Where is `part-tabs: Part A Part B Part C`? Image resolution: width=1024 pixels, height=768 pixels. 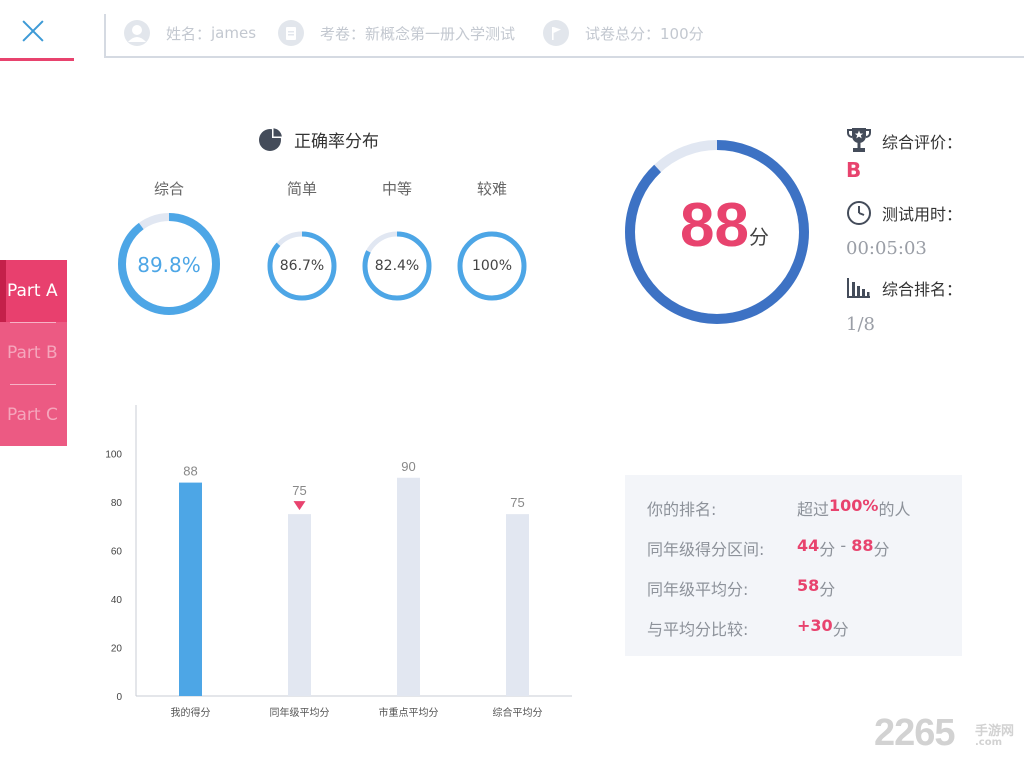
part-tabs: Part A Part B Part C is located at coordinates (33, 353).